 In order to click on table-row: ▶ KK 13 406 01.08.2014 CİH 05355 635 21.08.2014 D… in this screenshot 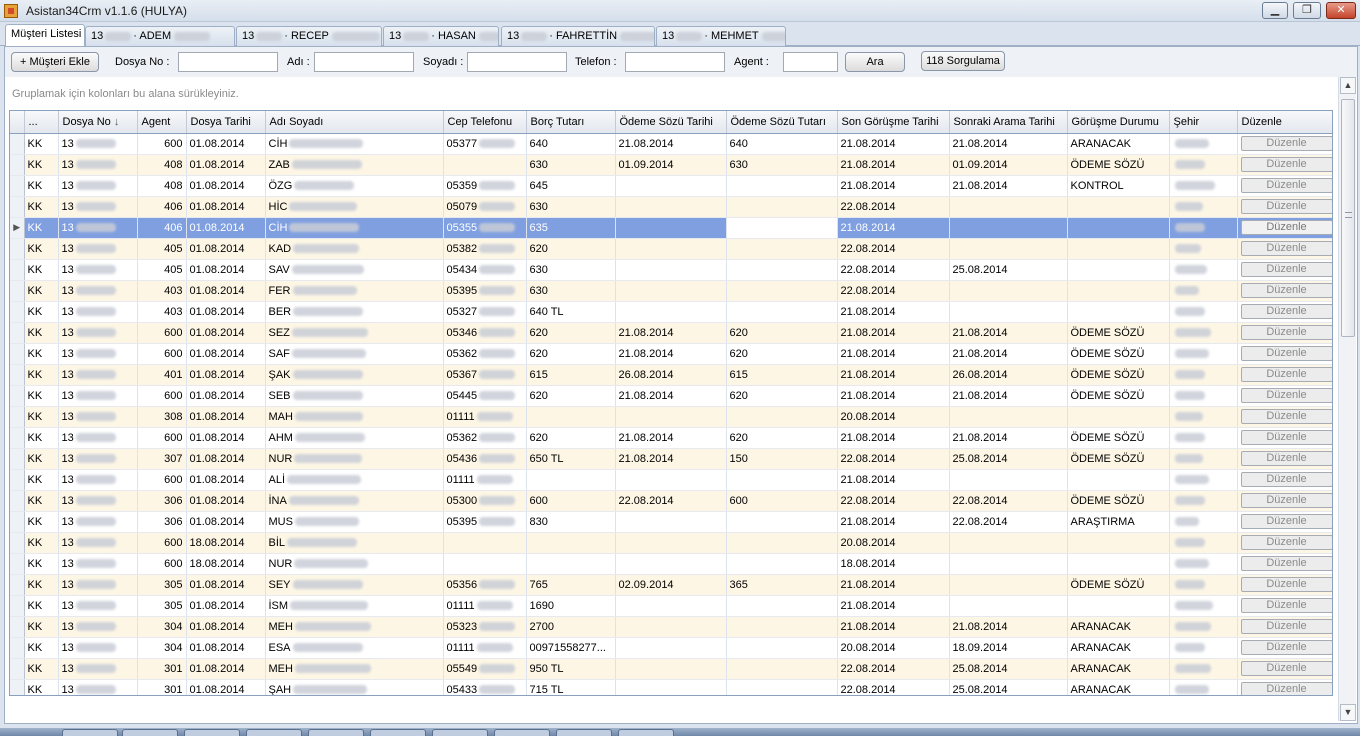, I will do `click(671, 228)`.